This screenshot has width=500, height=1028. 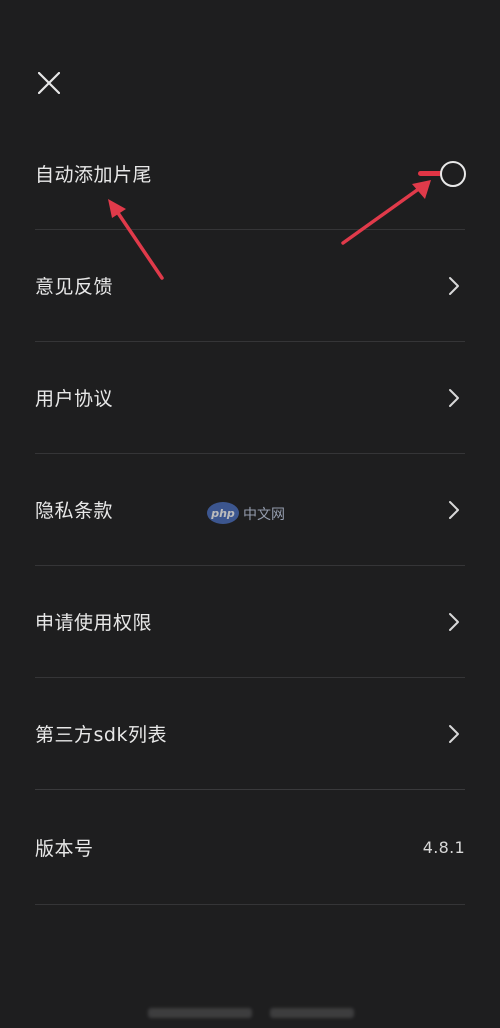 I want to click on setting-row-permissions: 申请使用权限, so click(x=250, y=622).